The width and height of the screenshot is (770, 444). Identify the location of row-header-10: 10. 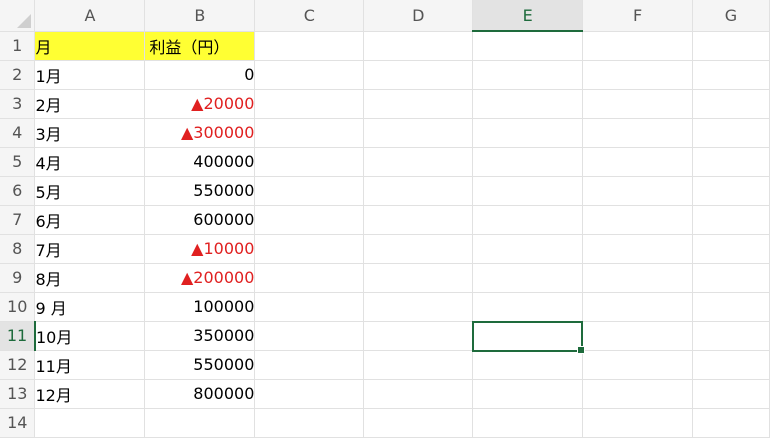
(18, 307).